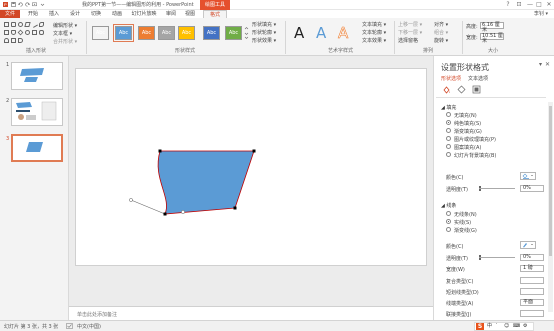 The height and width of the screenshot is (331, 554). I want to click on settings-icon: ⚙, so click(525, 326).